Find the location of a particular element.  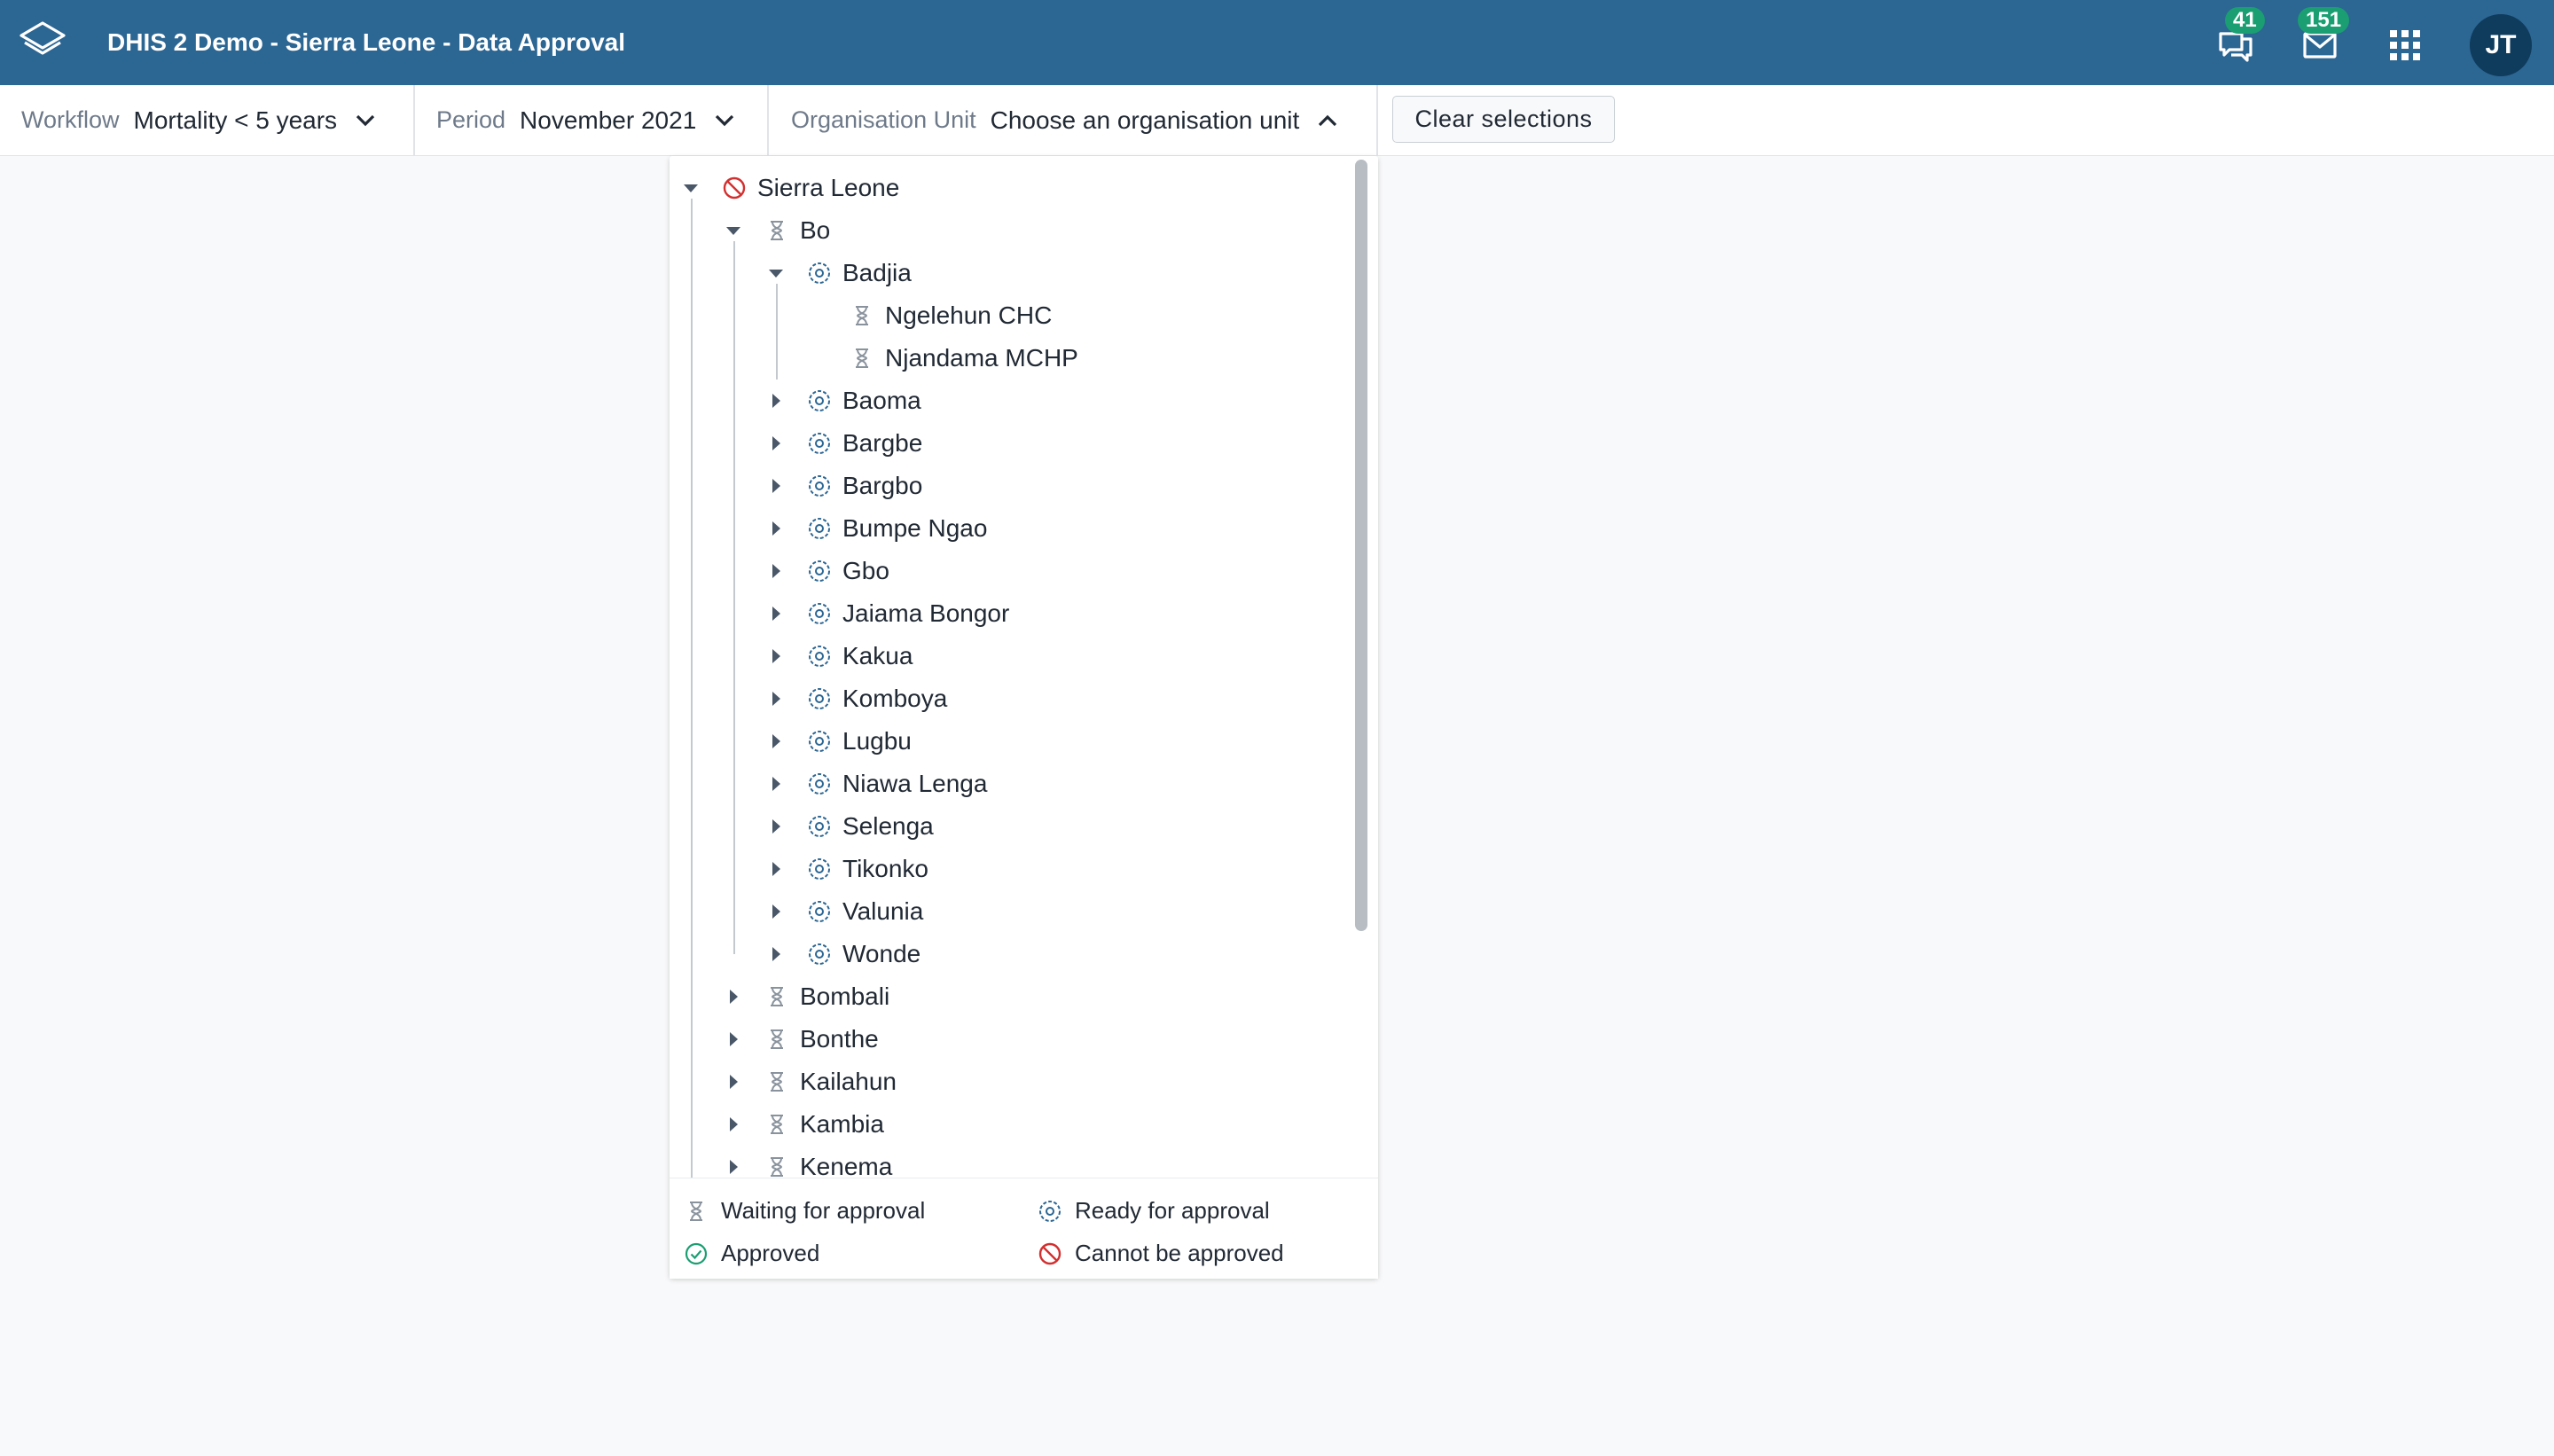

tree-node: Ngelehun CHC is located at coordinates (929, 315).